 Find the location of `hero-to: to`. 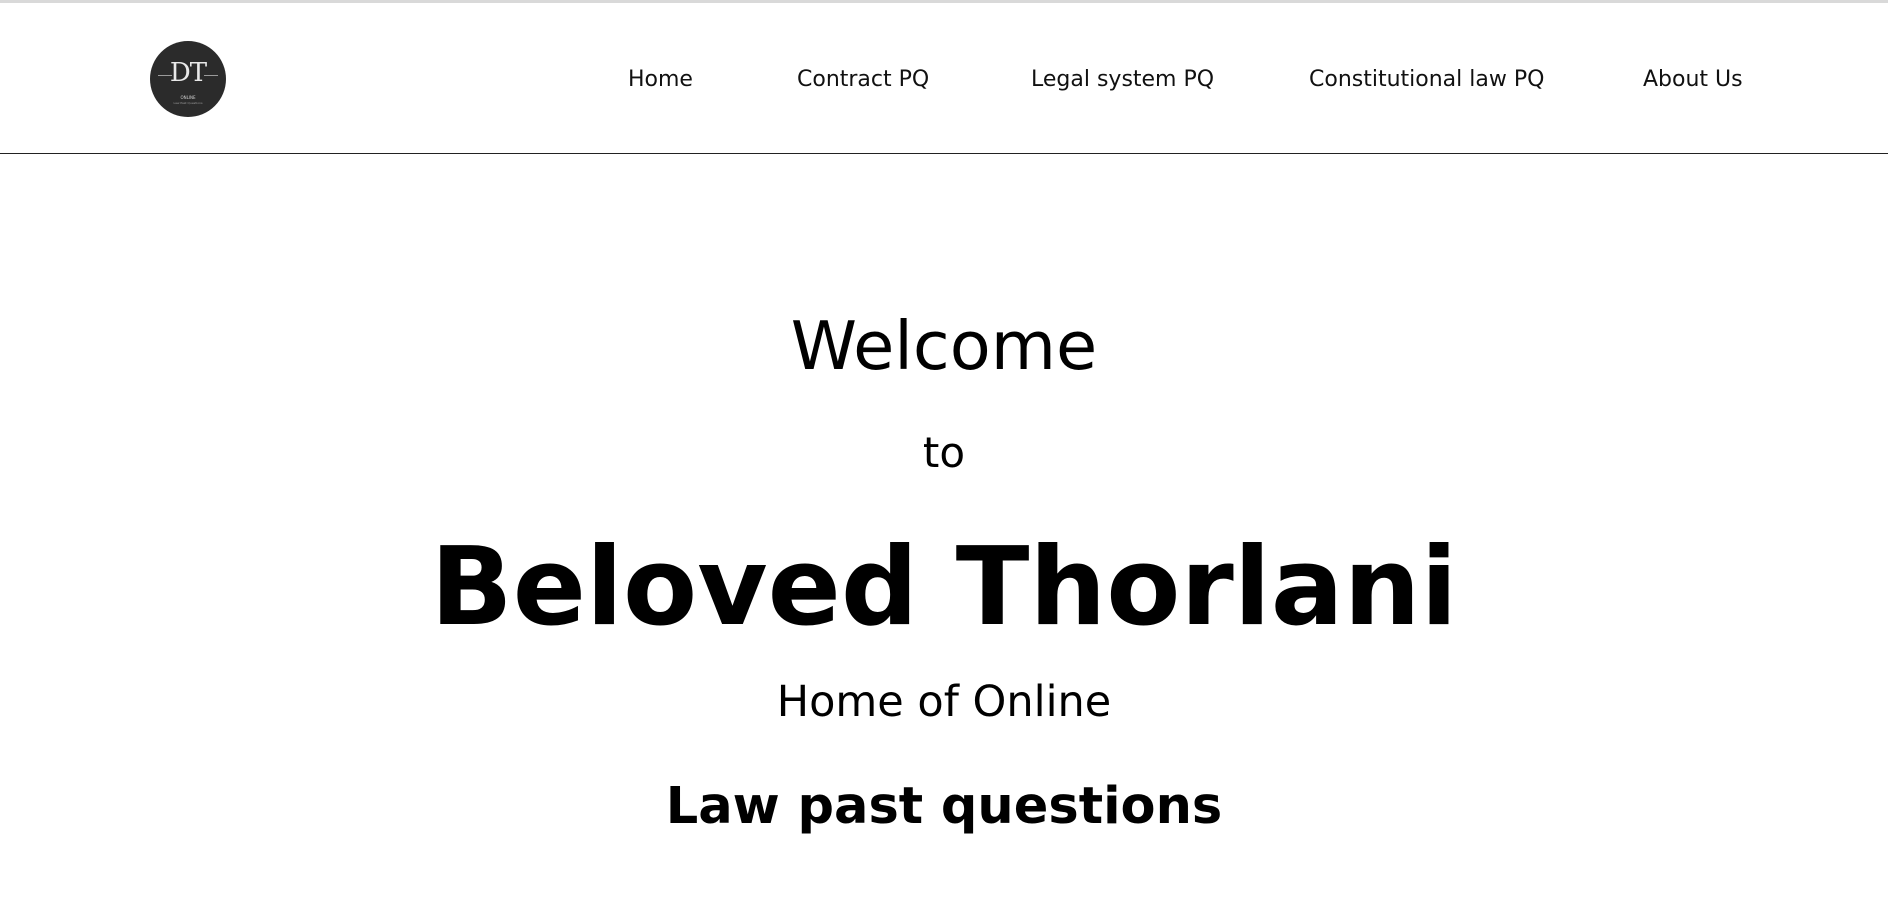

hero-to: to is located at coordinates (944, 452).